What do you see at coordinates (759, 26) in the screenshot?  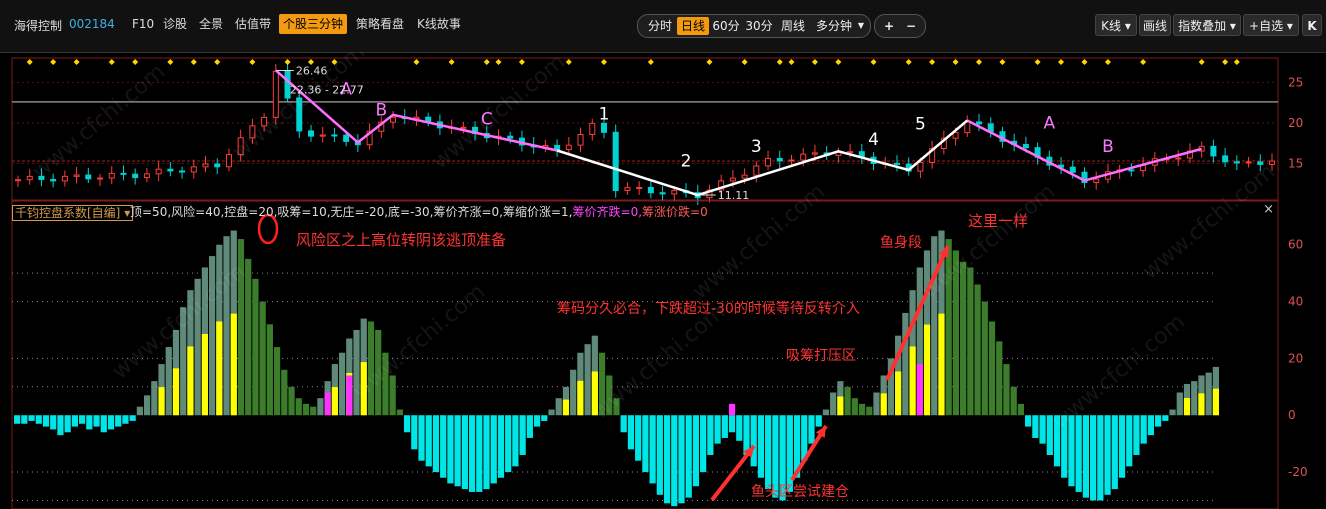 I see `period-30min: 30分` at bounding box center [759, 26].